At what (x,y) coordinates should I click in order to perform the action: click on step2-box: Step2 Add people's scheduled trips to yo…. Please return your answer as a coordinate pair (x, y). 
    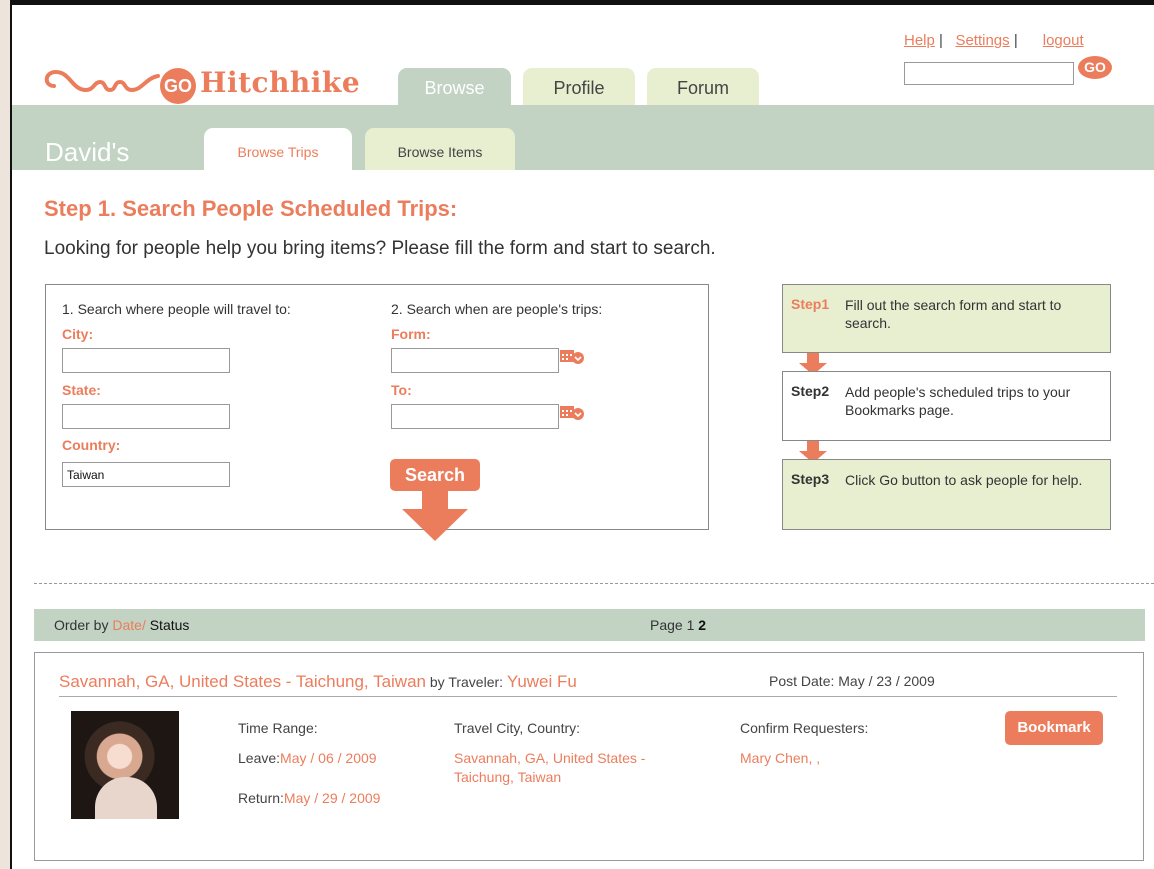
    Looking at the image, I should click on (946, 406).